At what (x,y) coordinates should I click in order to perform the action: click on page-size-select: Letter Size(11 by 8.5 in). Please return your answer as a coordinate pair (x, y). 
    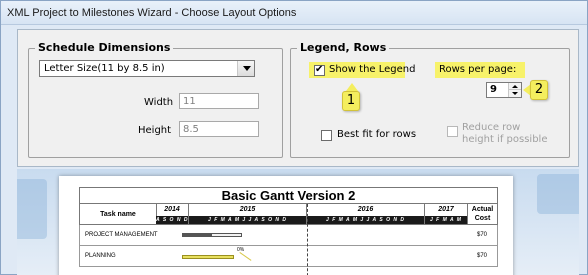
    Looking at the image, I should click on (147, 68).